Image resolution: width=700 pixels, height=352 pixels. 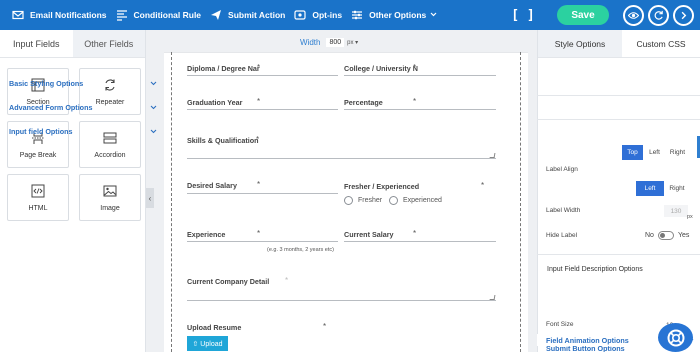 I want to click on conditional-rule-label: Conditional Rule, so click(x=167, y=15).